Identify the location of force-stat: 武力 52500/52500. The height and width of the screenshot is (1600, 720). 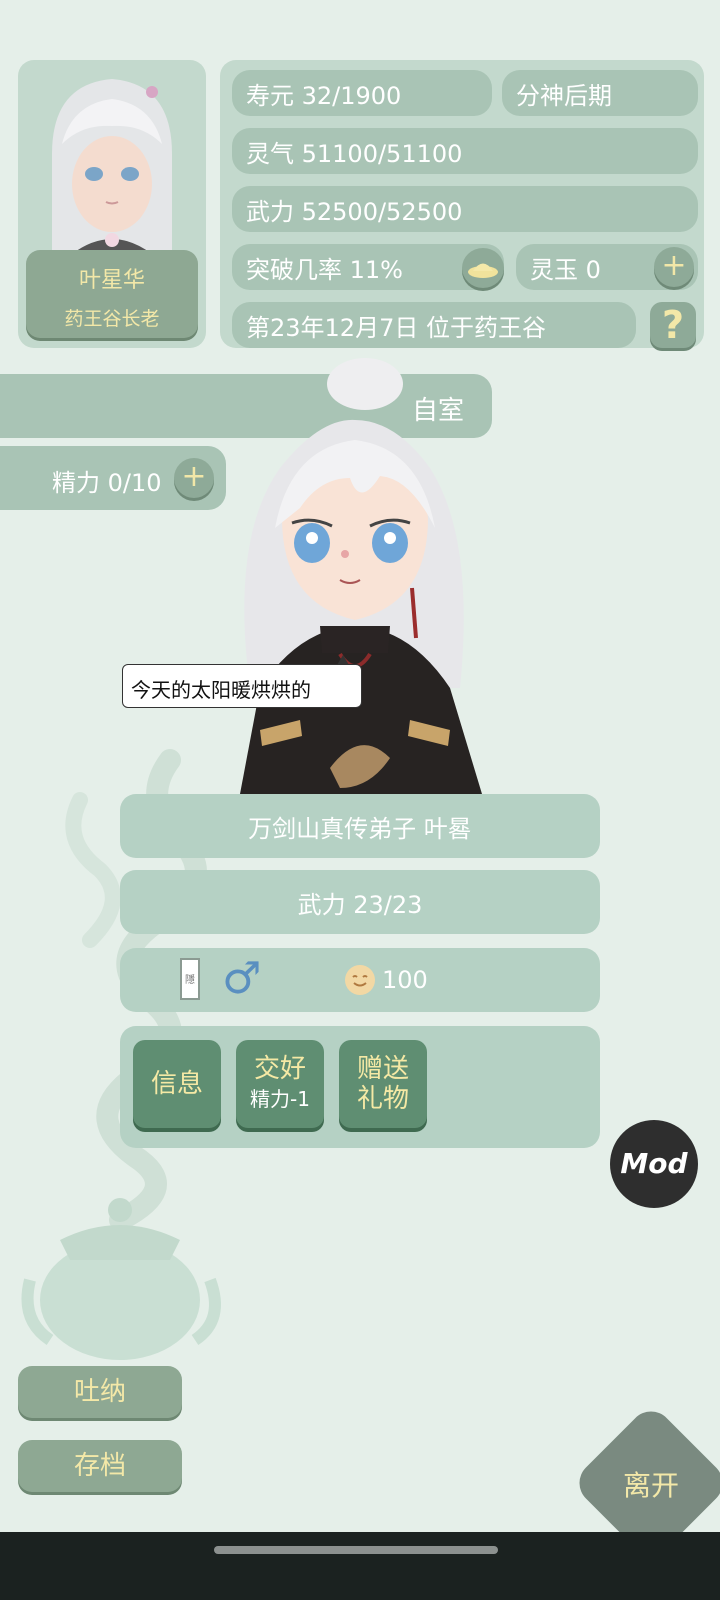
(465, 209).